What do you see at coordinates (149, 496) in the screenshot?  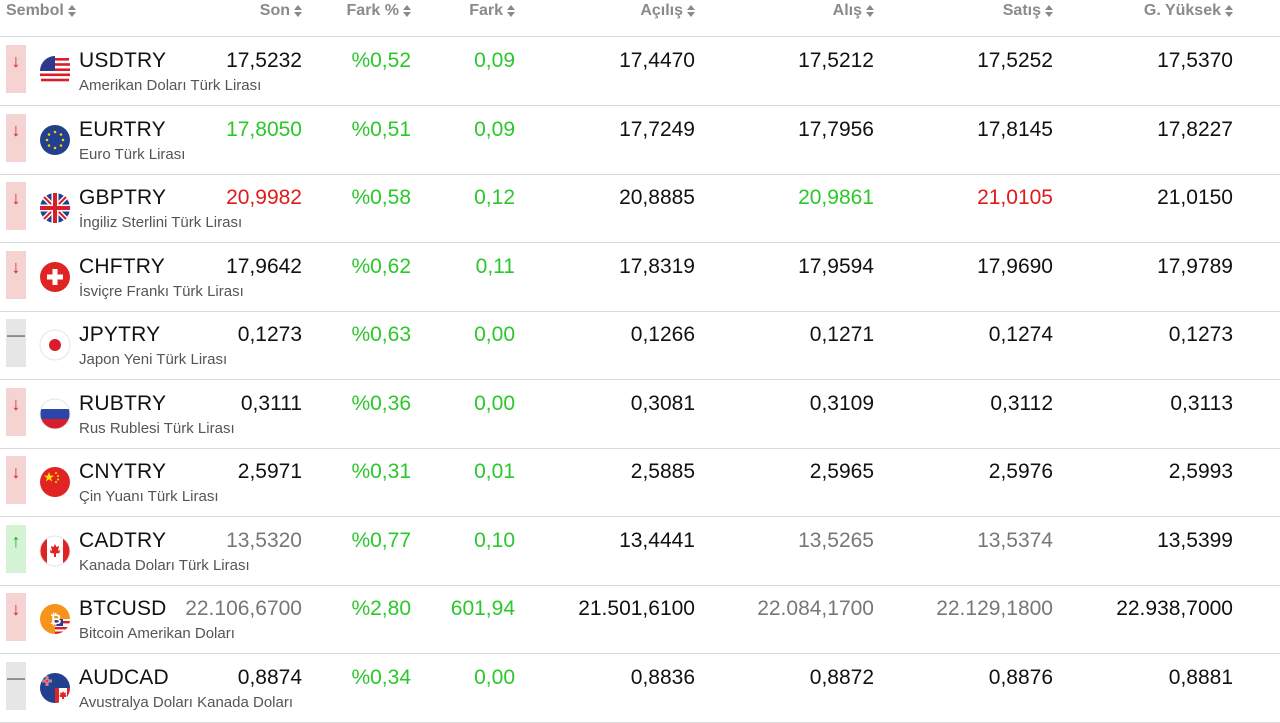 I see `symbol-description: Çin Yuanı Türk Lirası` at bounding box center [149, 496].